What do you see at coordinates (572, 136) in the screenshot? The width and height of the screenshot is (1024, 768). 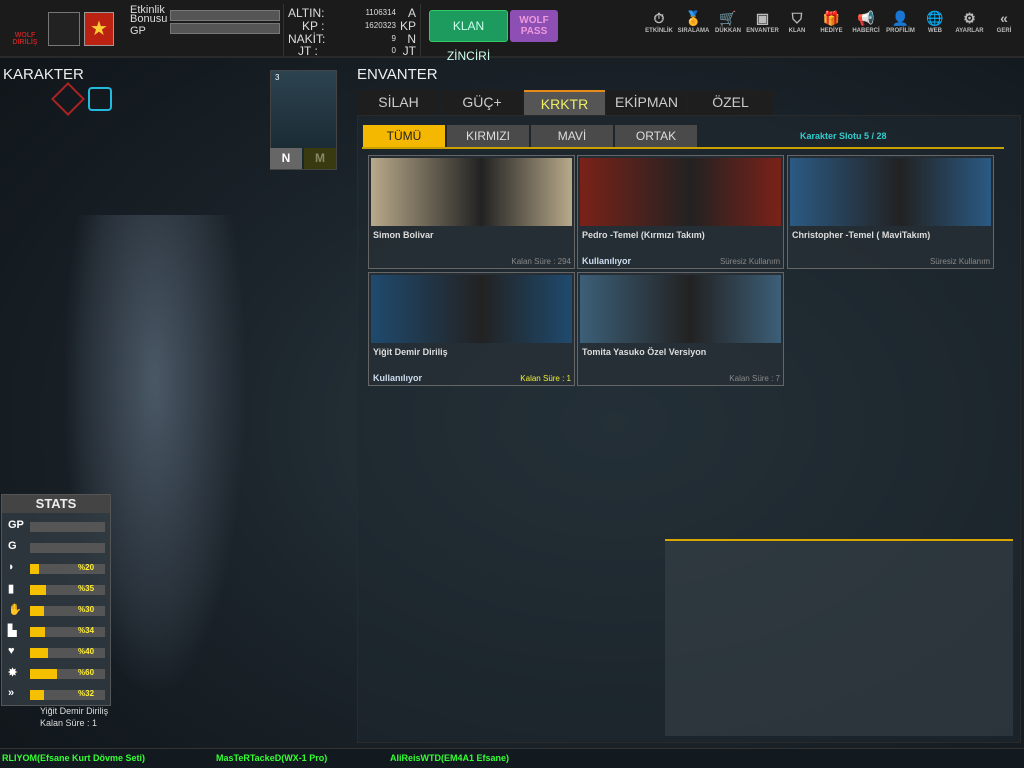 I see `subtab-2: MAVİ` at bounding box center [572, 136].